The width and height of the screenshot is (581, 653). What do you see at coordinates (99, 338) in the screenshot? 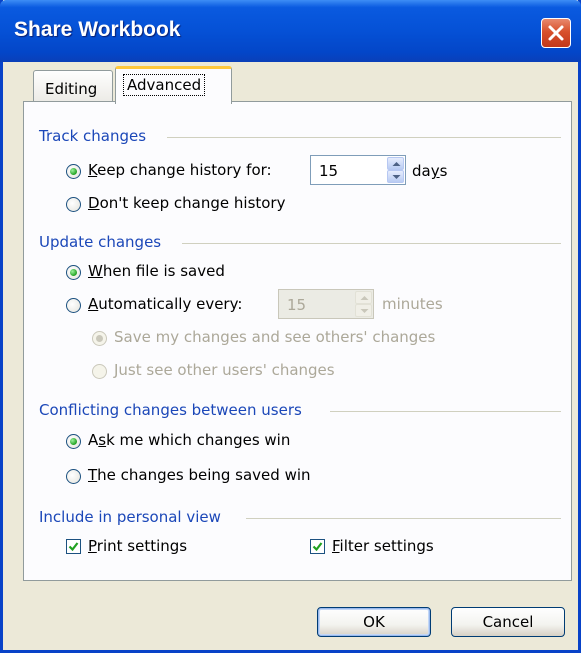
I see `save-and-see-radio` at bounding box center [99, 338].